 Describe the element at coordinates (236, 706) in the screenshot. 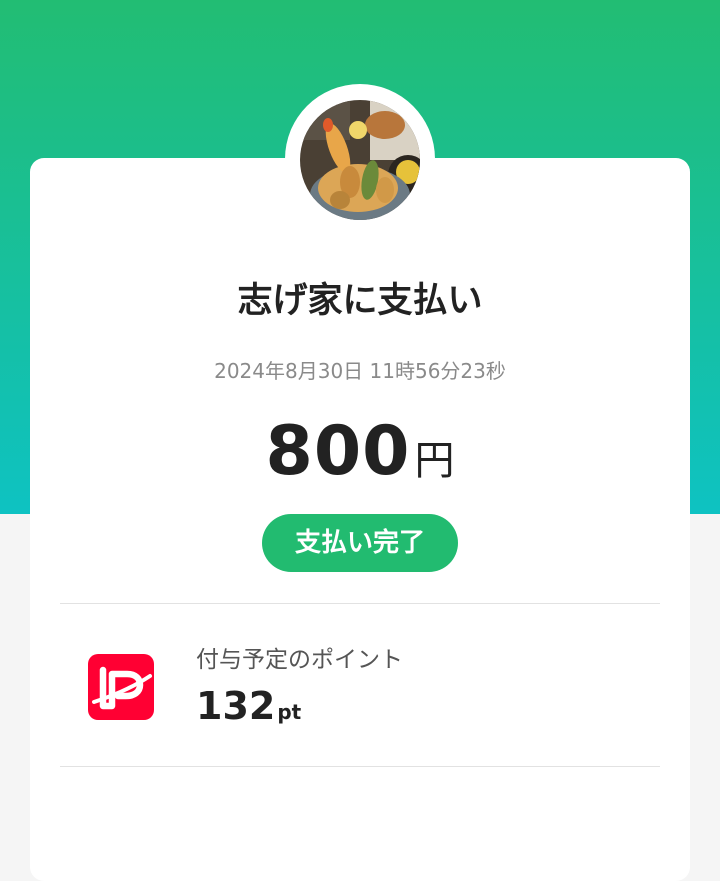

I see `points-value: 132` at that location.